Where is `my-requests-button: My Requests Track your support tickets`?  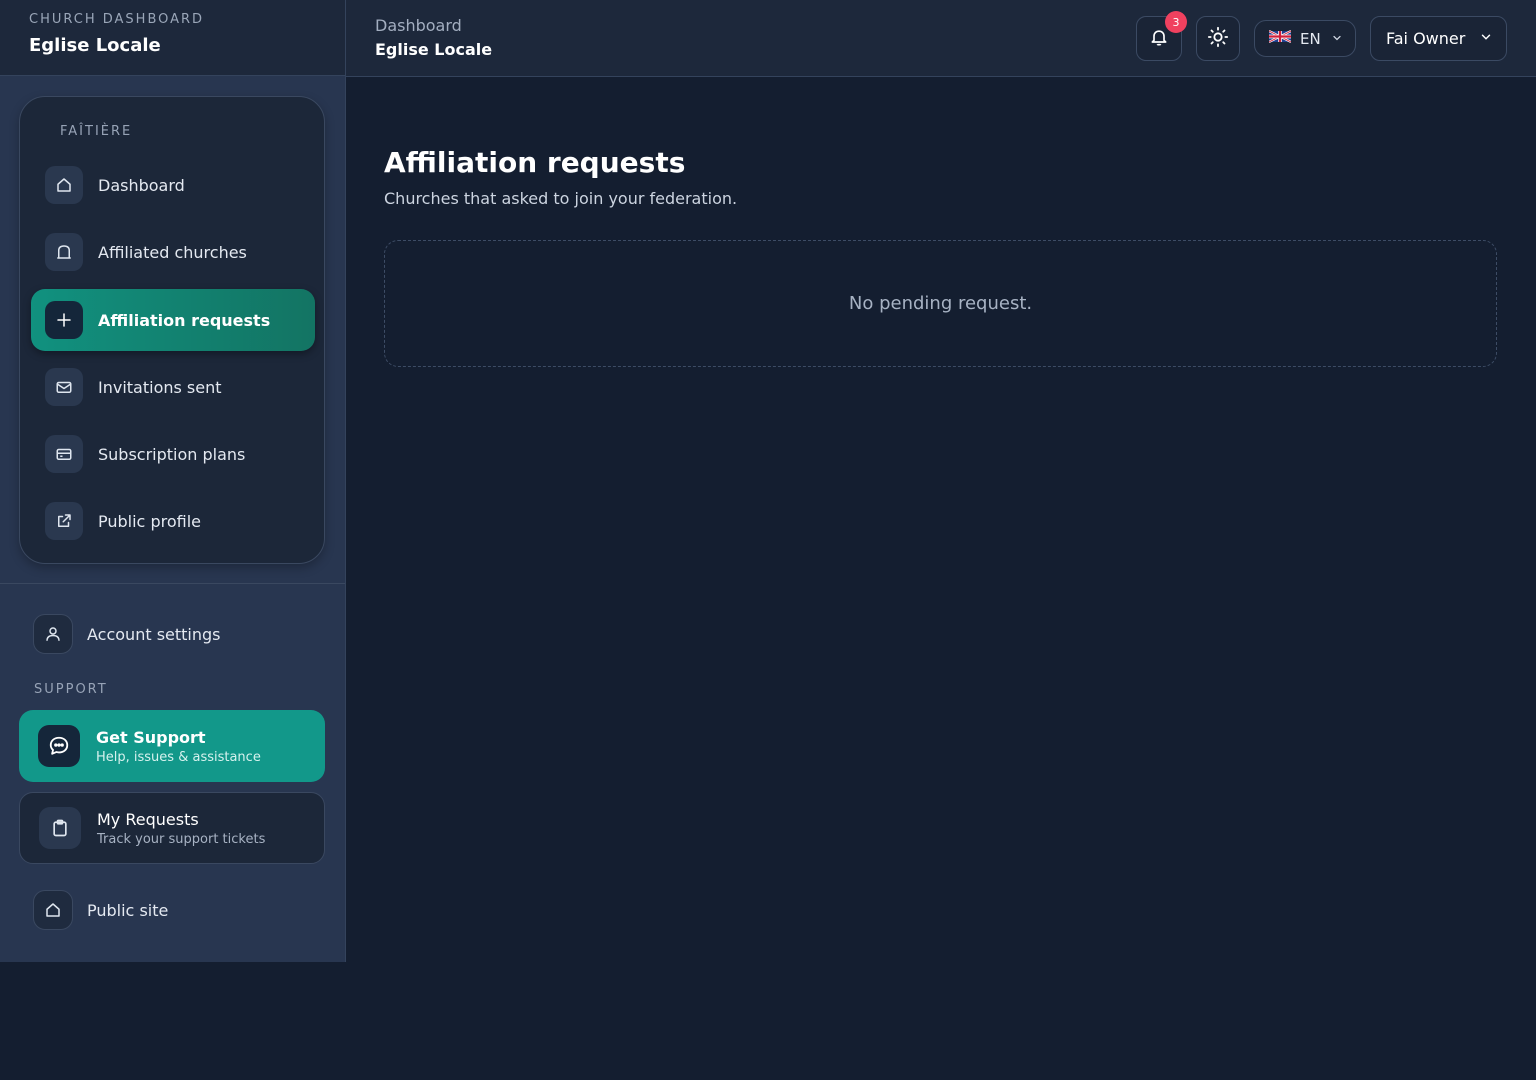 my-requests-button: My Requests Track your support tickets is located at coordinates (172, 828).